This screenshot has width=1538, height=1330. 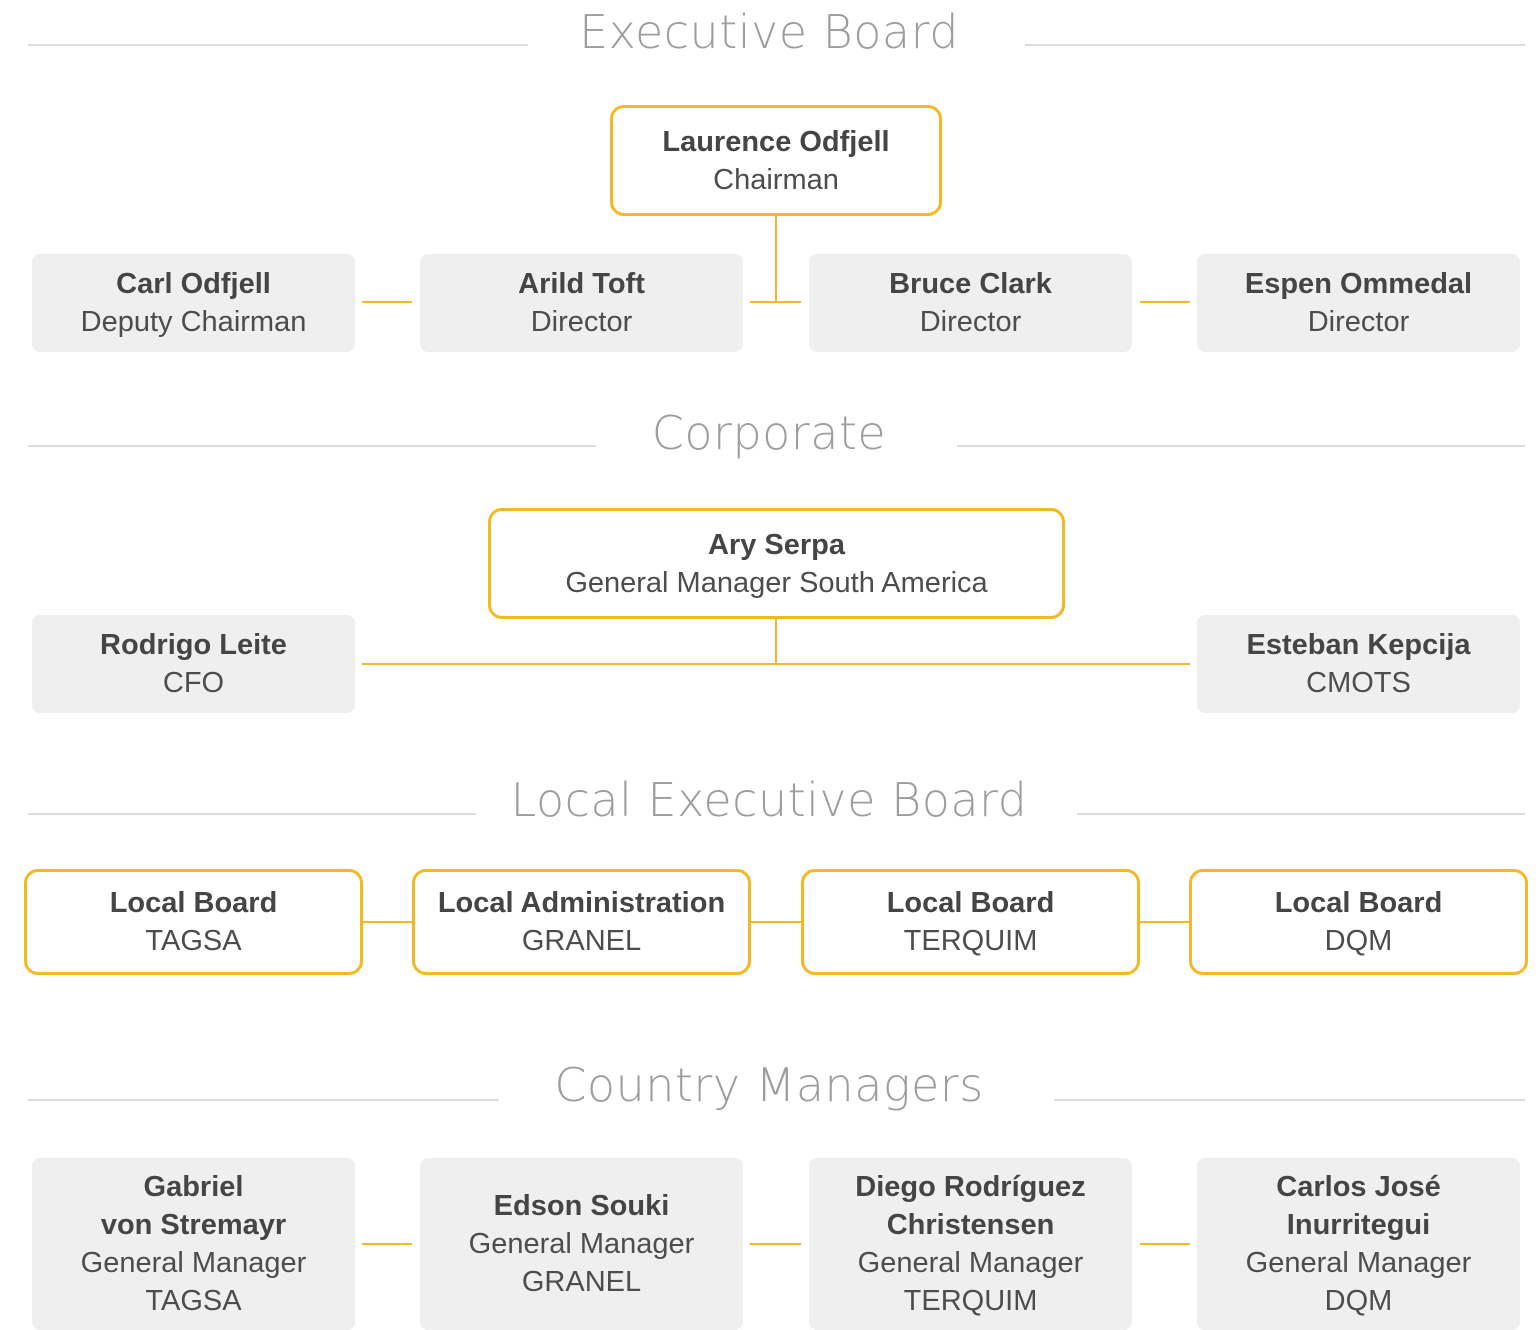 What do you see at coordinates (193, 284) in the screenshot?
I see `person-name: Carl Odfjell` at bounding box center [193, 284].